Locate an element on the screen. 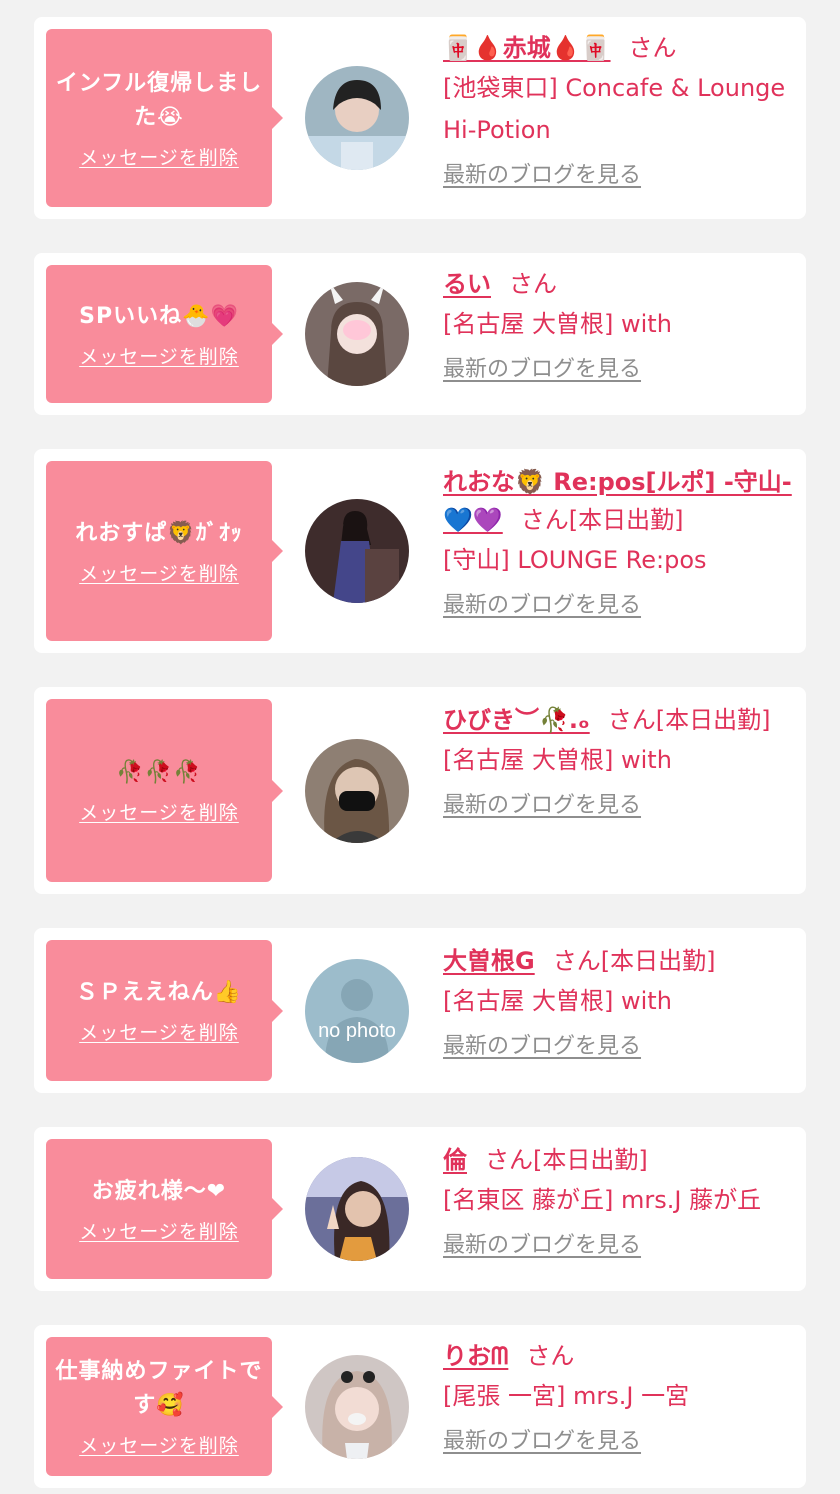  girl-info: 大曽根G さん[本日出勤] [名古屋 大曽根] with 最新のブログを見る is located at coordinates (620, 1004).